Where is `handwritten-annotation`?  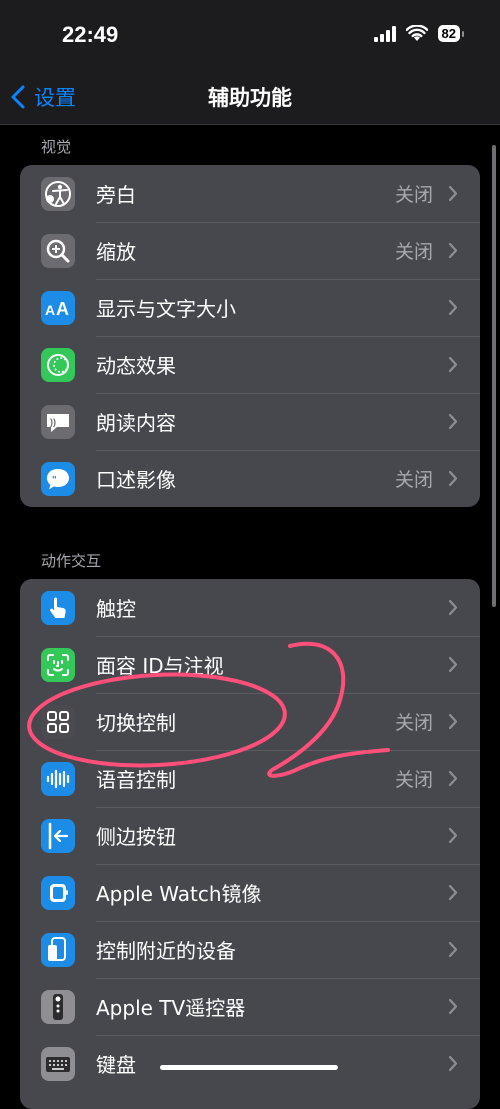
handwritten-annotation is located at coordinates (208, 709).